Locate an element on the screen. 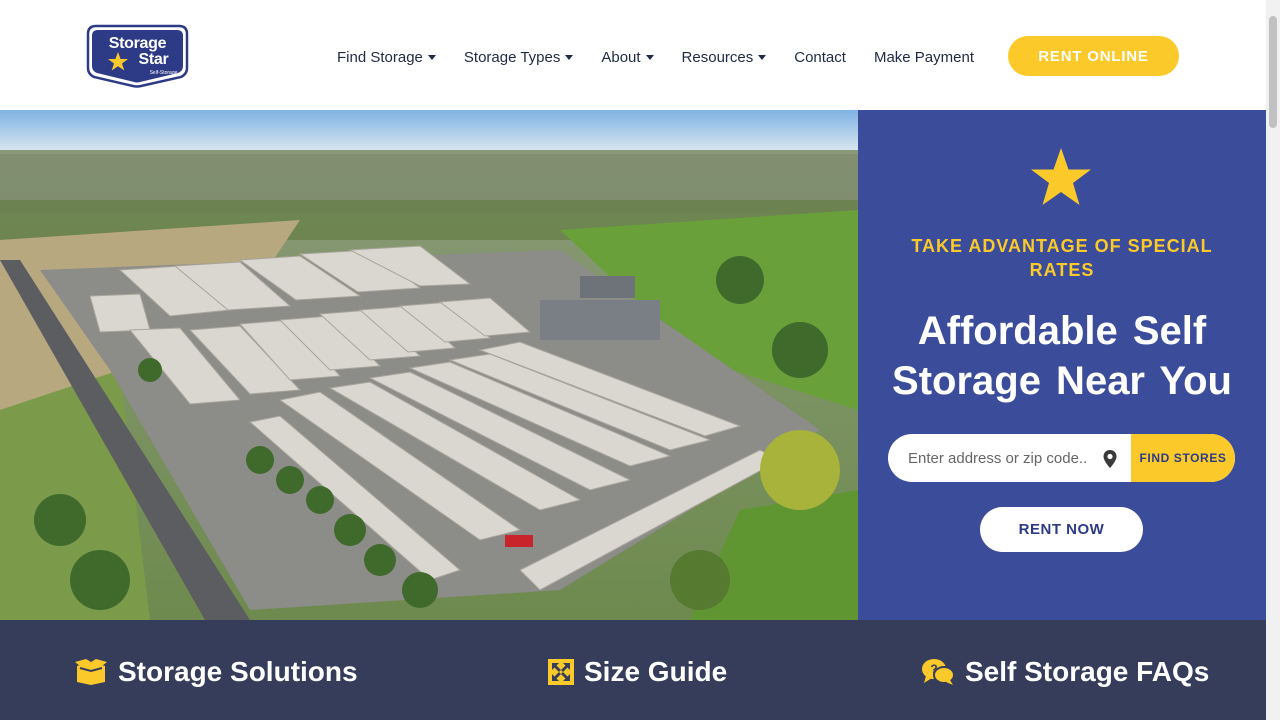 This screenshot has width=1280, height=720. self-storage-faqs-link: ? Self Storage FAQs is located at coordinates (1065, 672).